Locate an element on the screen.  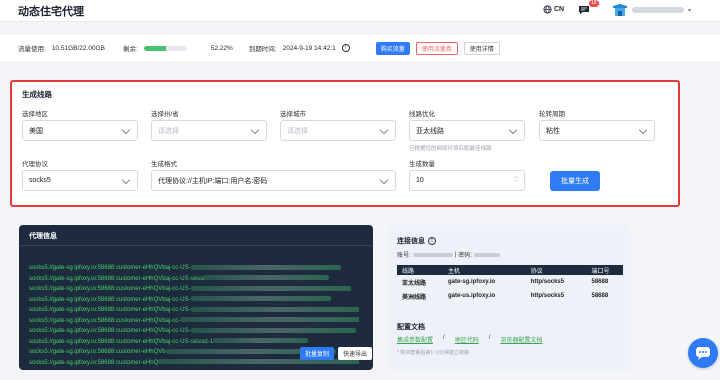
protocol-select: socks5 is located at coordinates (80, 180).